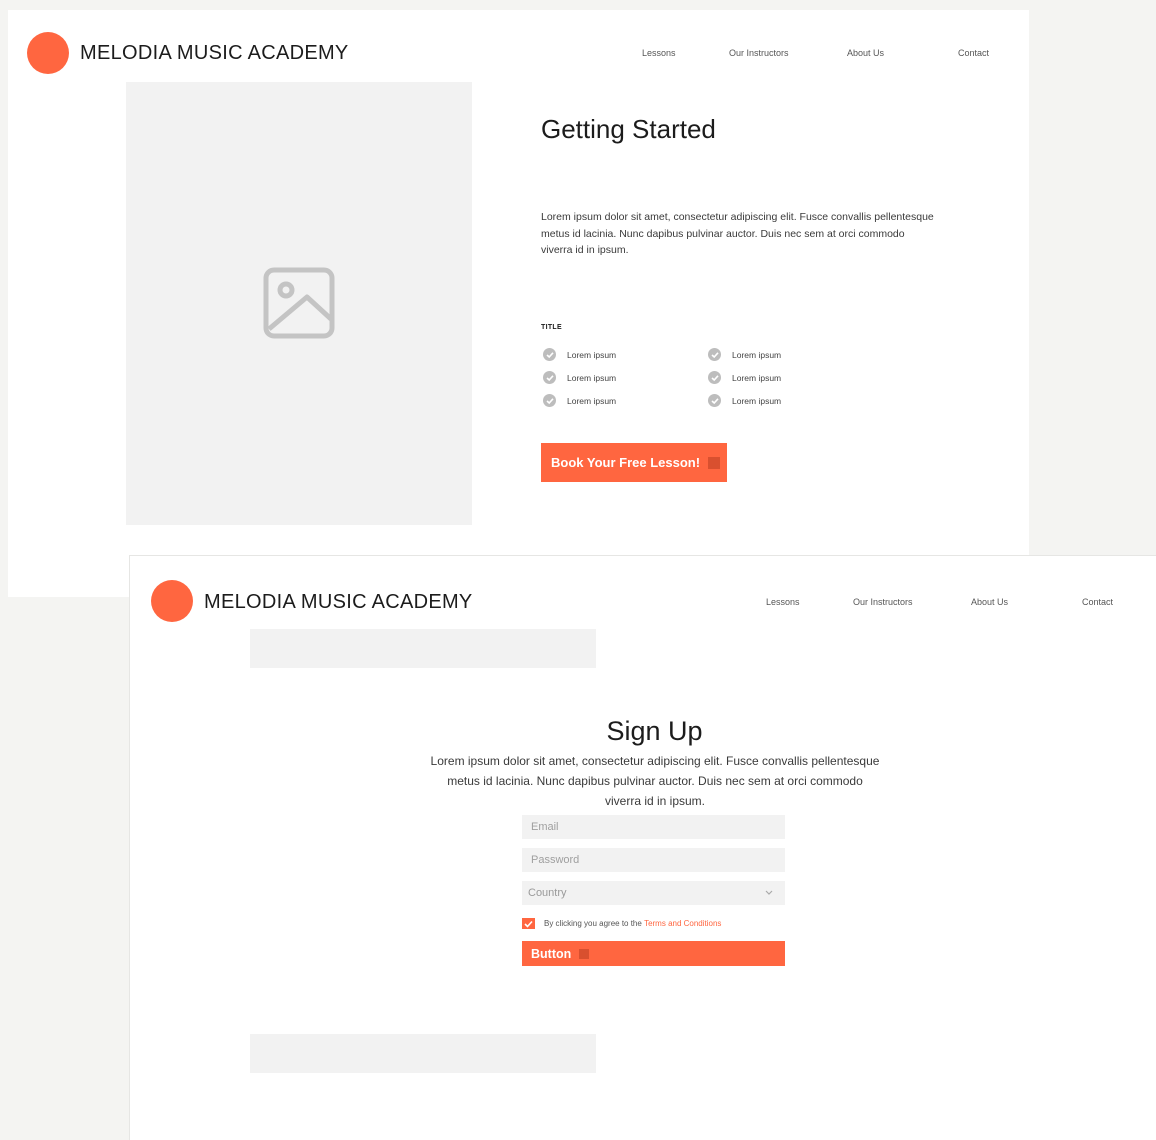 The height and width of the screenshot is (1140, 1156). I want to click on terms-link: Terms and Conditions, so click(682, 923).